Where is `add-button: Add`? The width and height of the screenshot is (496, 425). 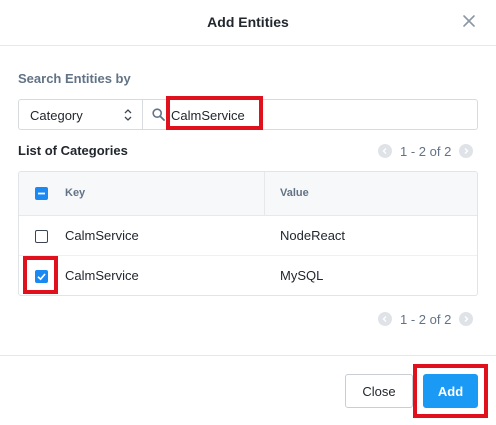
add-button: Add is located at coordinates (450, 391).